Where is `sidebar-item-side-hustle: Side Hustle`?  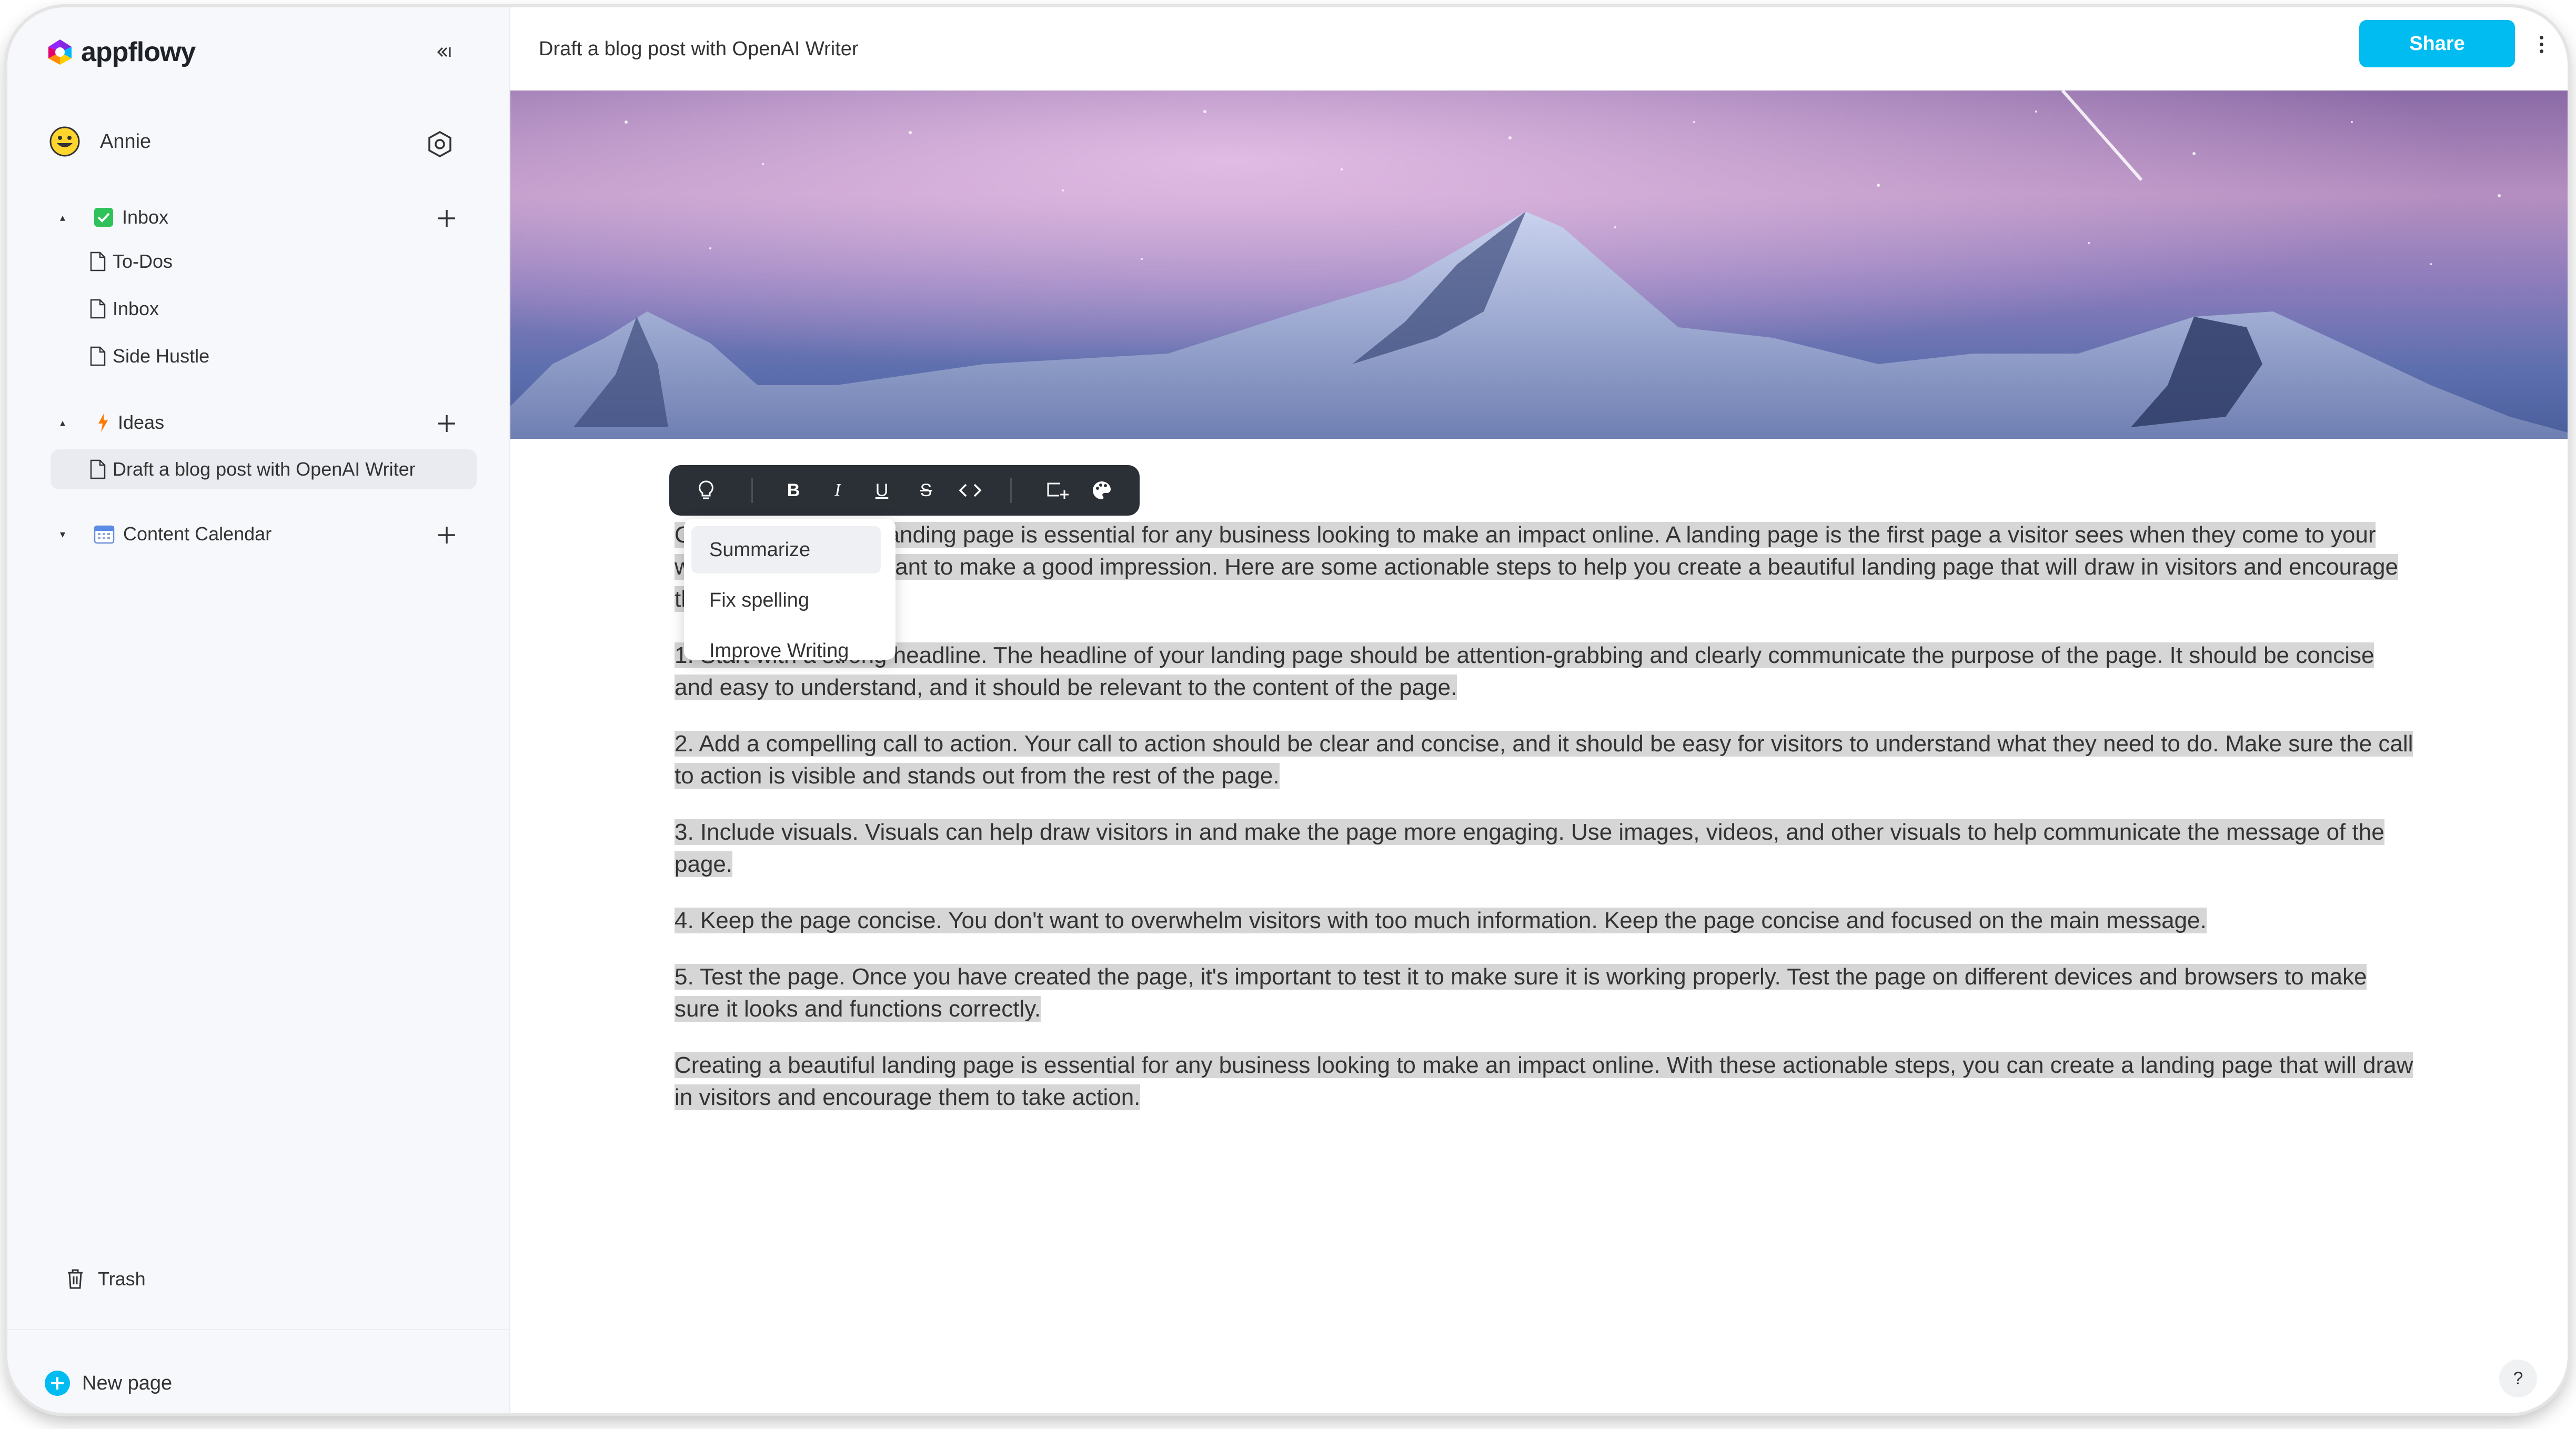
sidebar-item-side-hustle: Side Hustle is located at coordinates (149, 356).